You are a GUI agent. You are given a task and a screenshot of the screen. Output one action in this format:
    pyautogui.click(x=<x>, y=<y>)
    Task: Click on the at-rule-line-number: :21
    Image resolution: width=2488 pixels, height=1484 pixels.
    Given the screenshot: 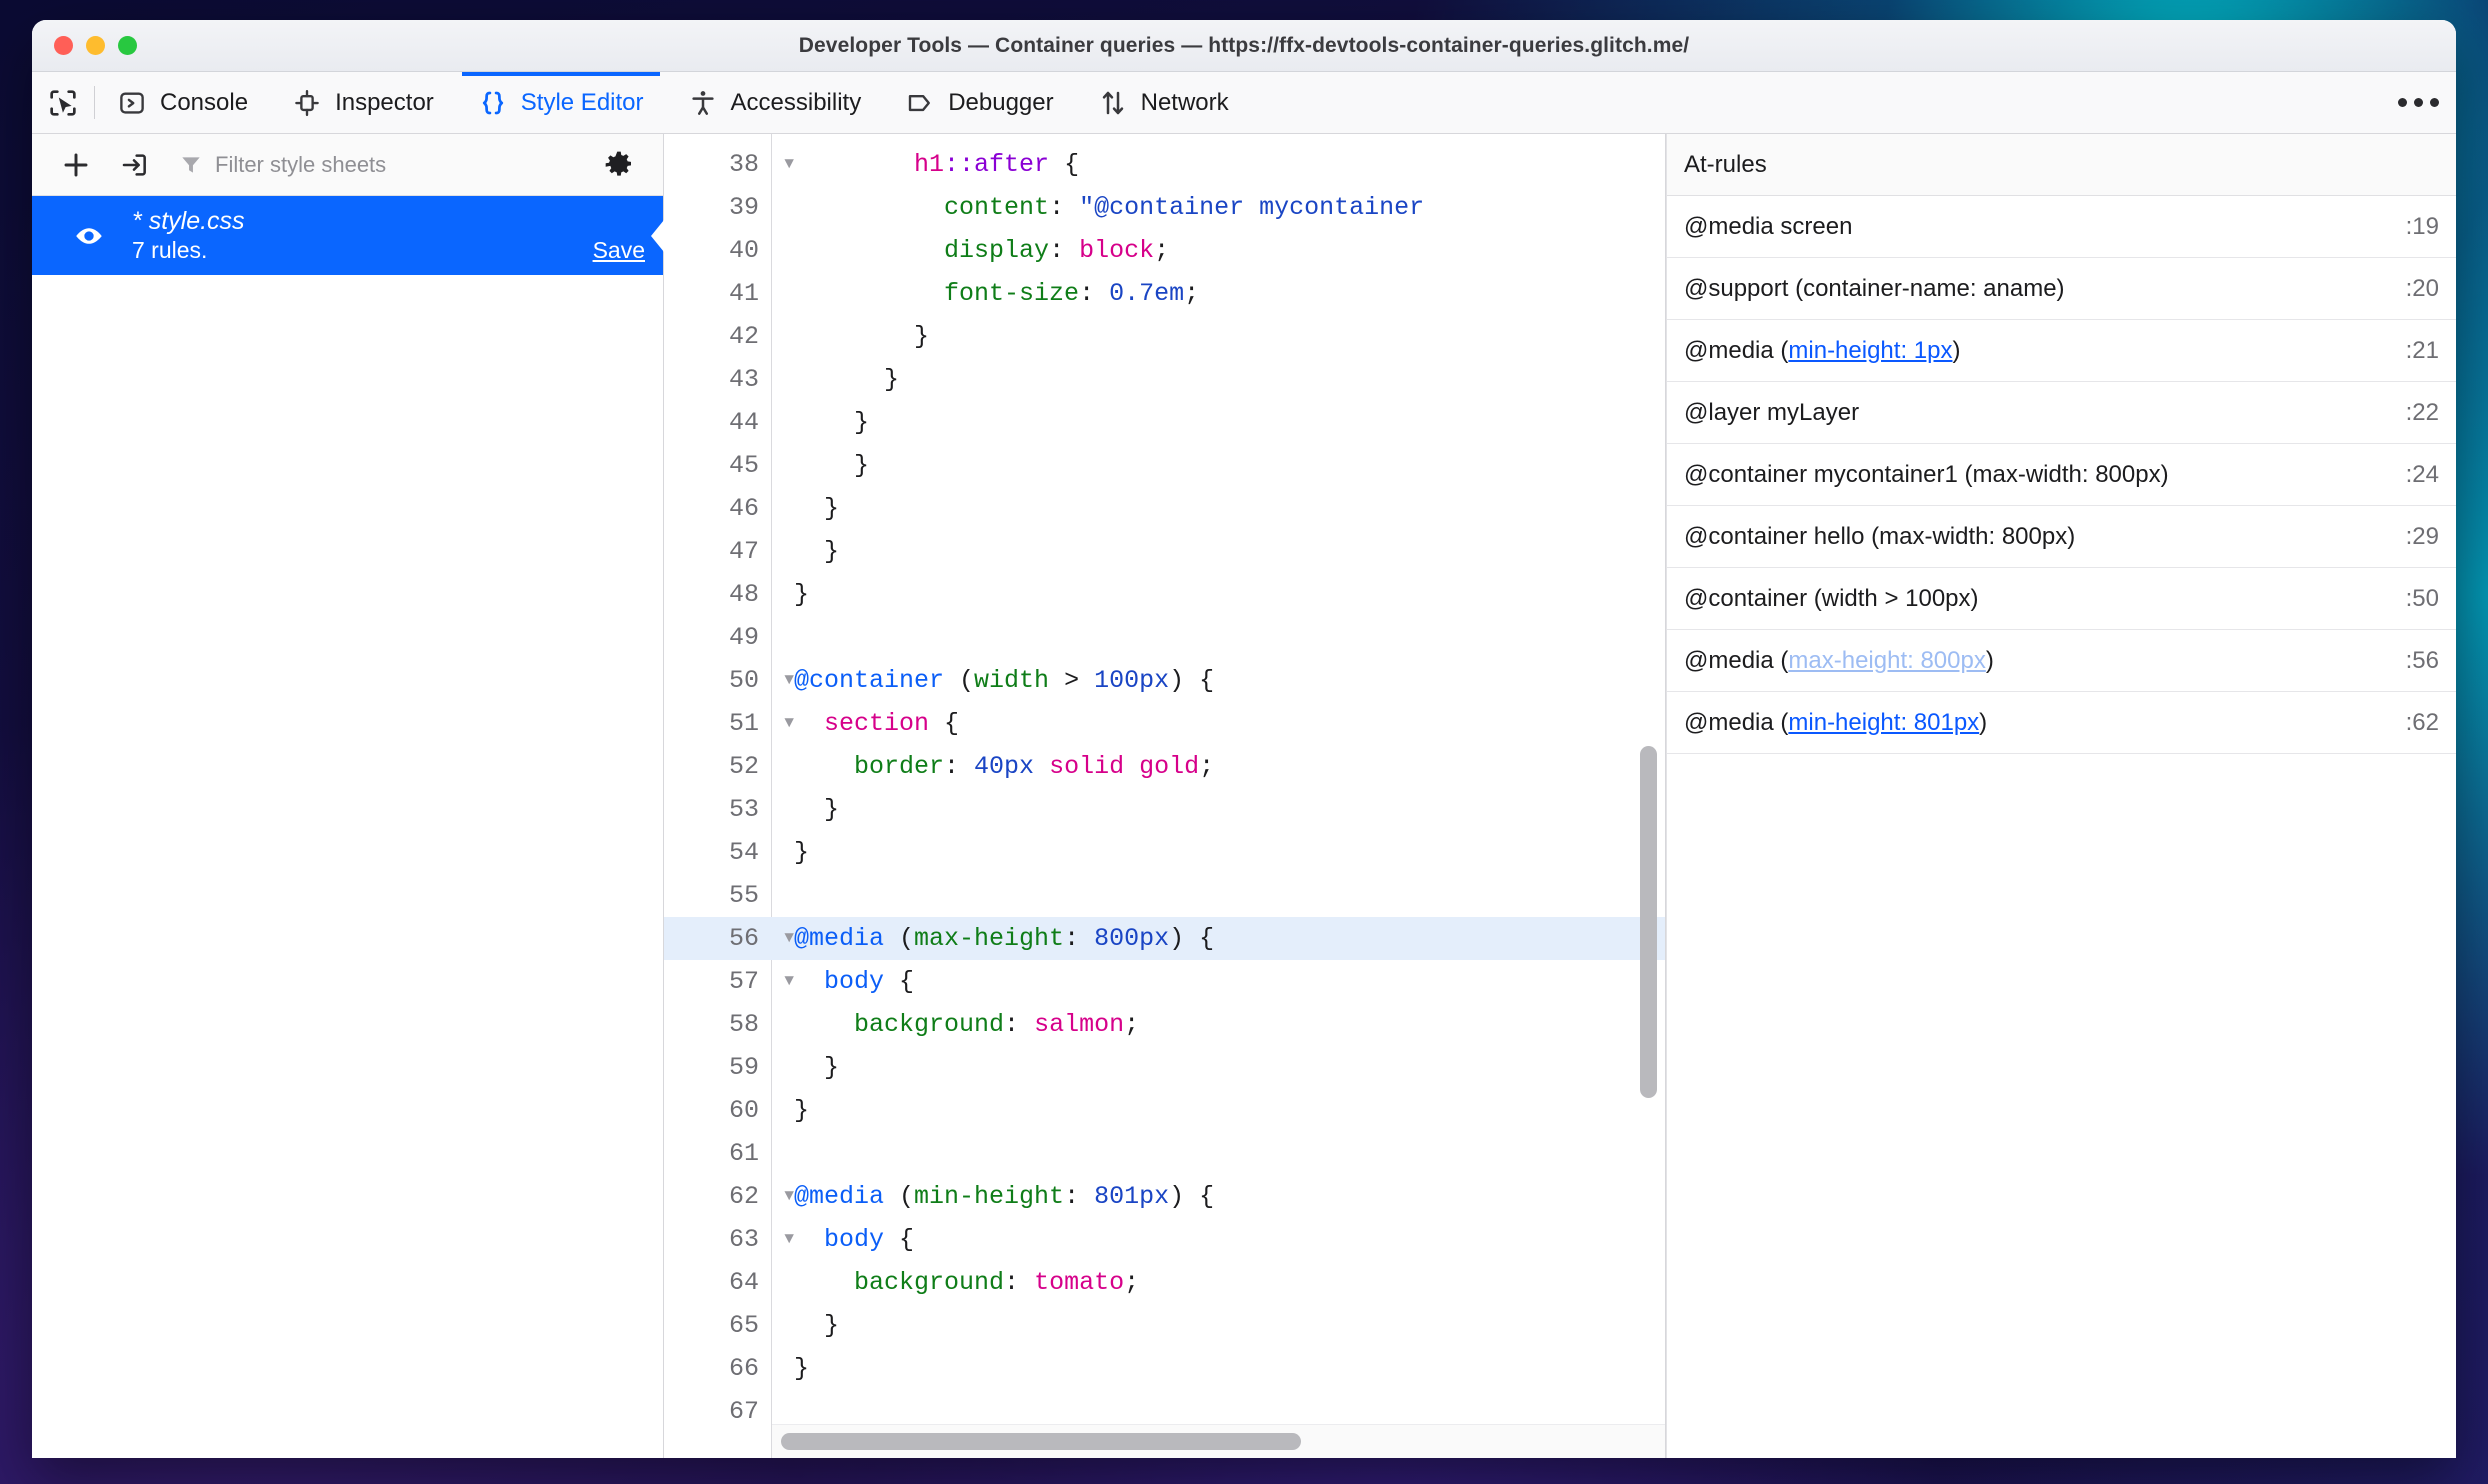 What is the action you would take?
    pyautogui.click(x=2422, y=351)
    